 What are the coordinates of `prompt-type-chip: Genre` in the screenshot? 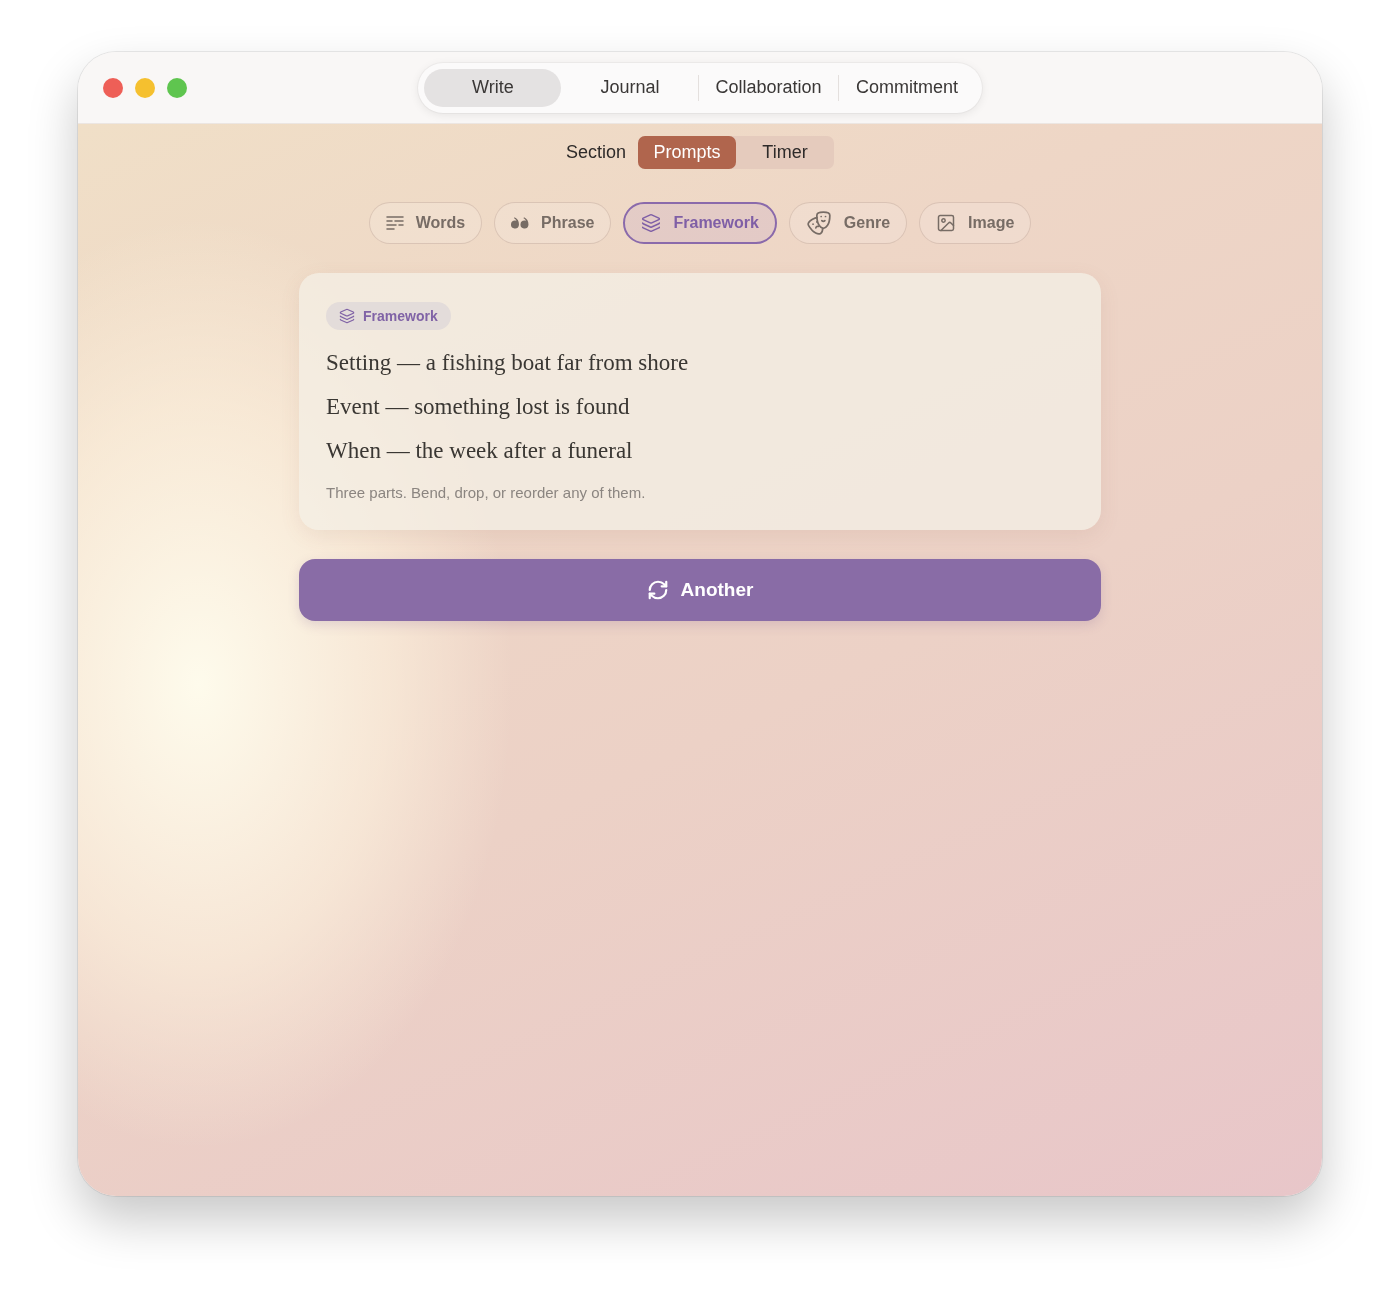 It's located at (848, 223).